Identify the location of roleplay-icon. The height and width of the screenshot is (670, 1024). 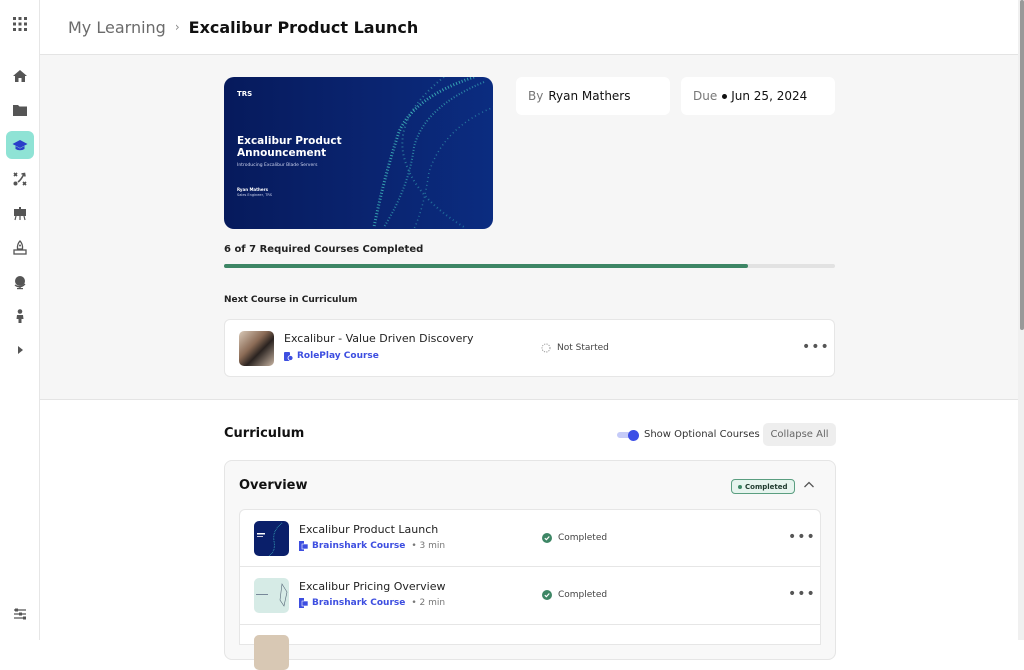
(288, 356).